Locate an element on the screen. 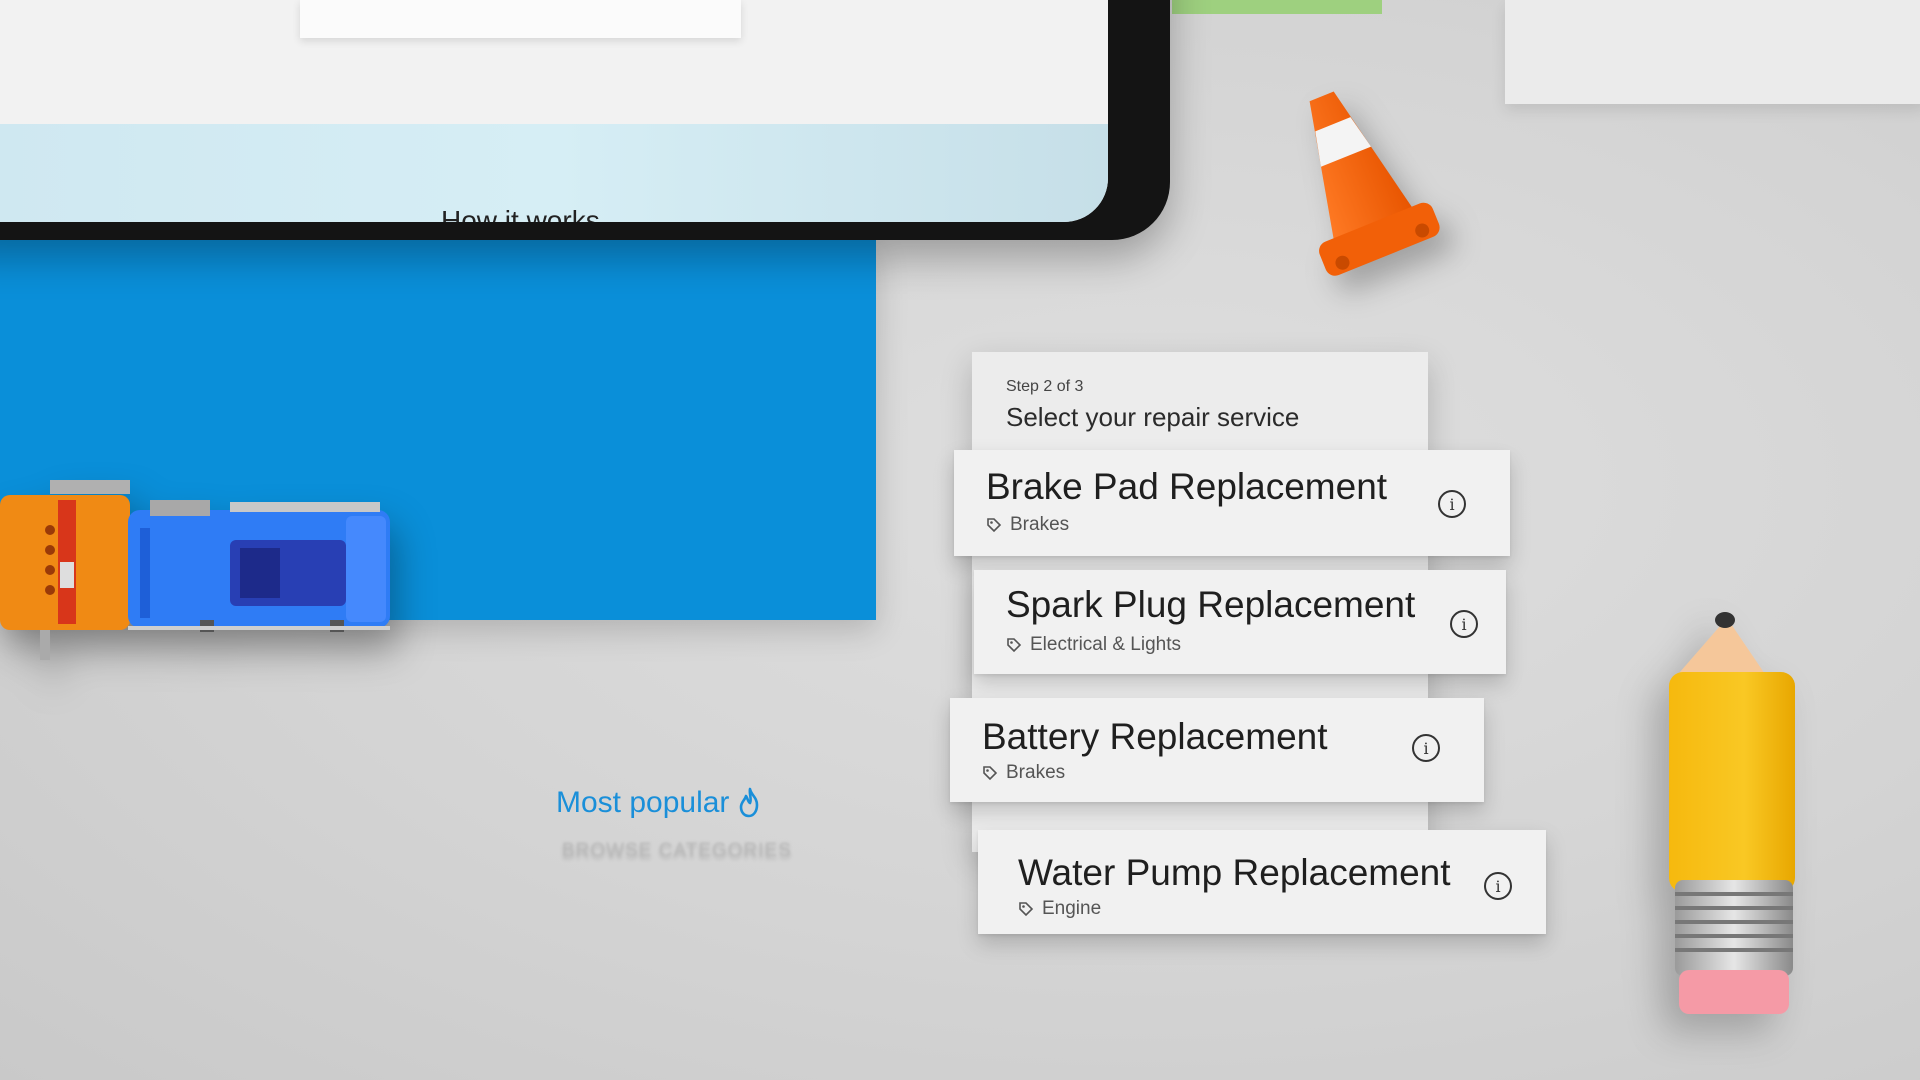 The image size is (1920, 1080). step-title: Select your repair service is located at coordinates (1153, 417).